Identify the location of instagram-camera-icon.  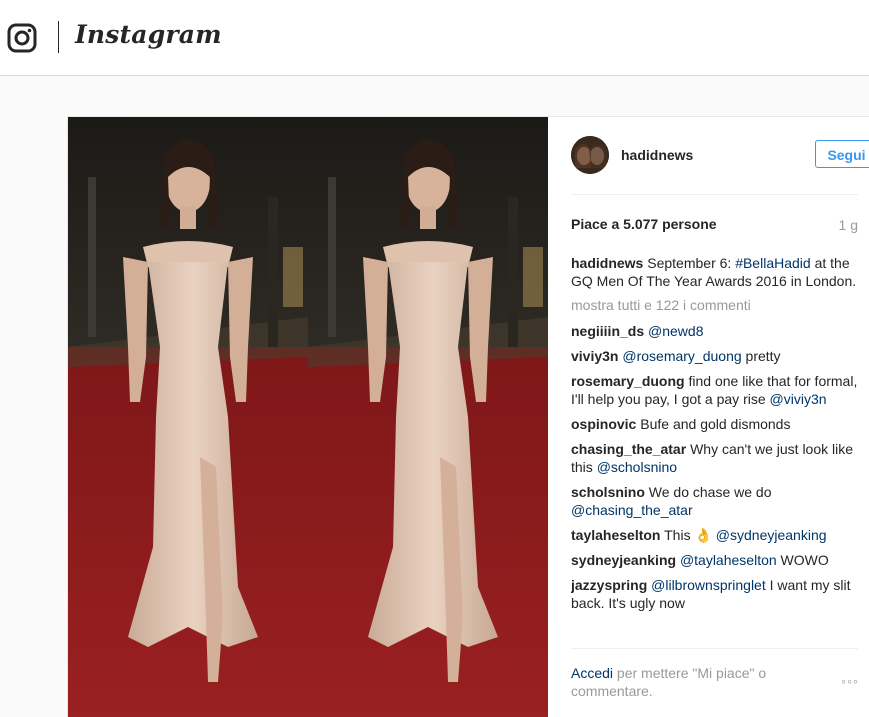
(22, 38).